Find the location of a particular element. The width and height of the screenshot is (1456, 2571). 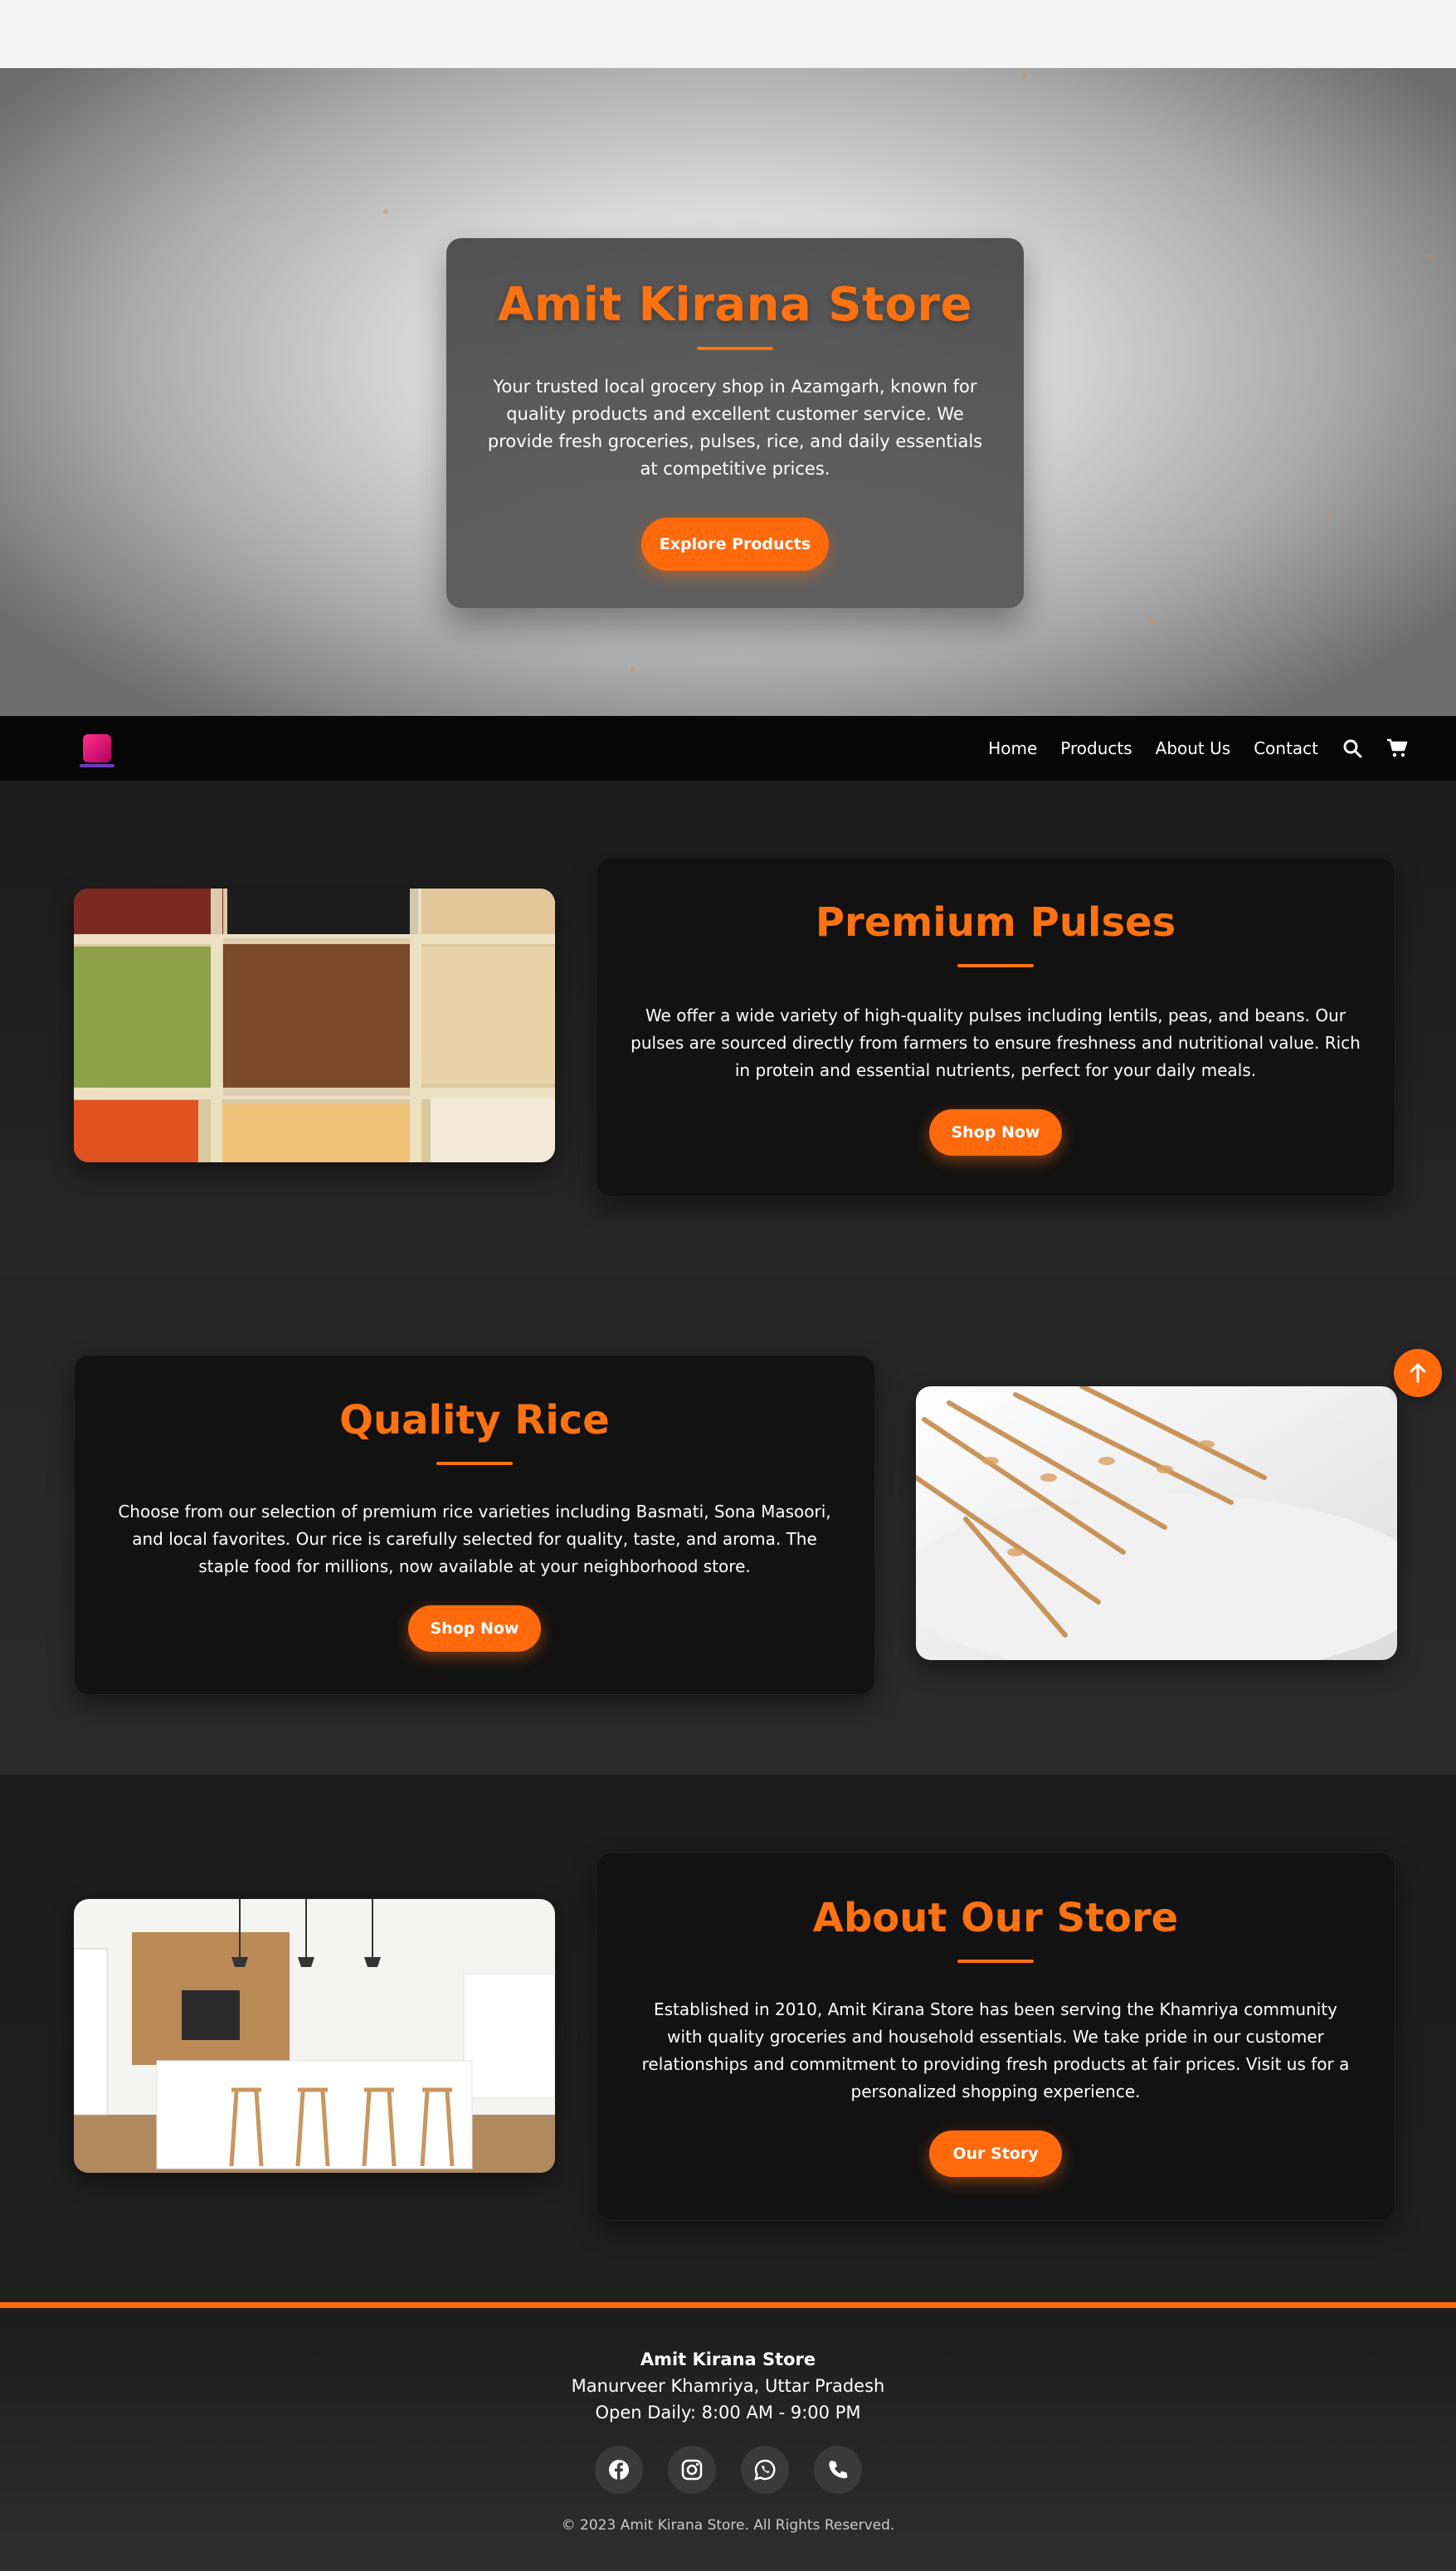

navbar: Home Products About Us Contact is located at coordinates (728, 748).